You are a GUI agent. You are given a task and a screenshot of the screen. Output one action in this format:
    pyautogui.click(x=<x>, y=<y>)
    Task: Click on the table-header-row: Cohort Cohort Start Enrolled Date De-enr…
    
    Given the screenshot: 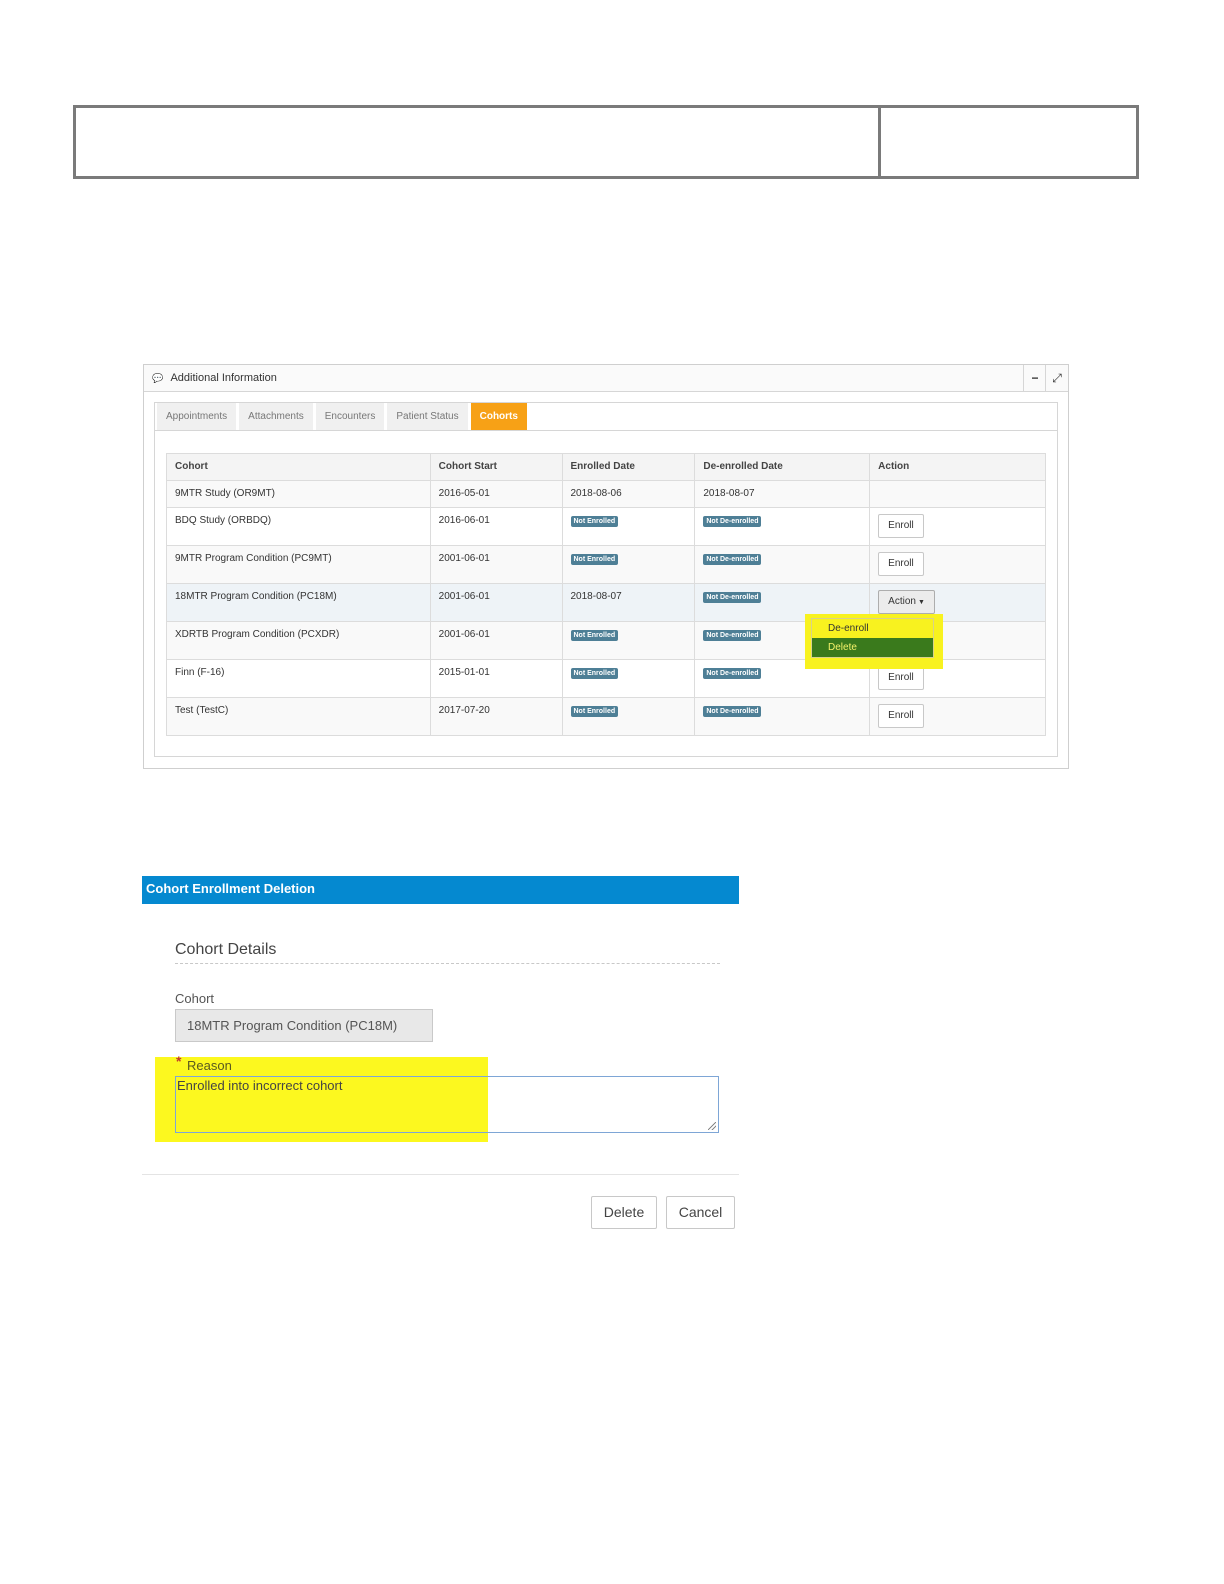 What is the action you would take?
    pyautogui.click(x=606, y=467)
    